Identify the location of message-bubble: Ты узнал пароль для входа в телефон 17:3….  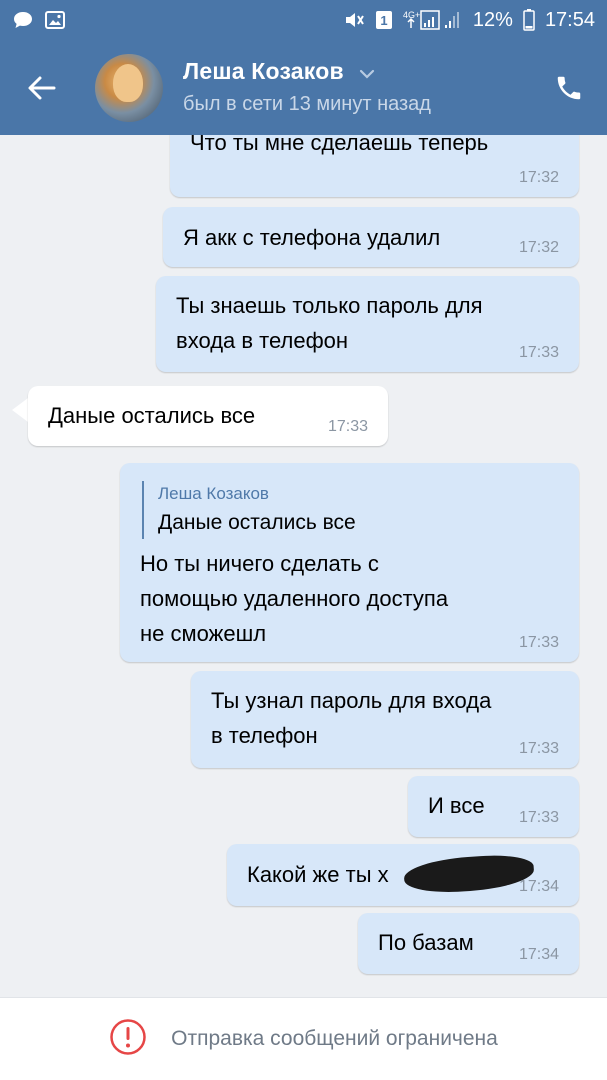
(385, 719).